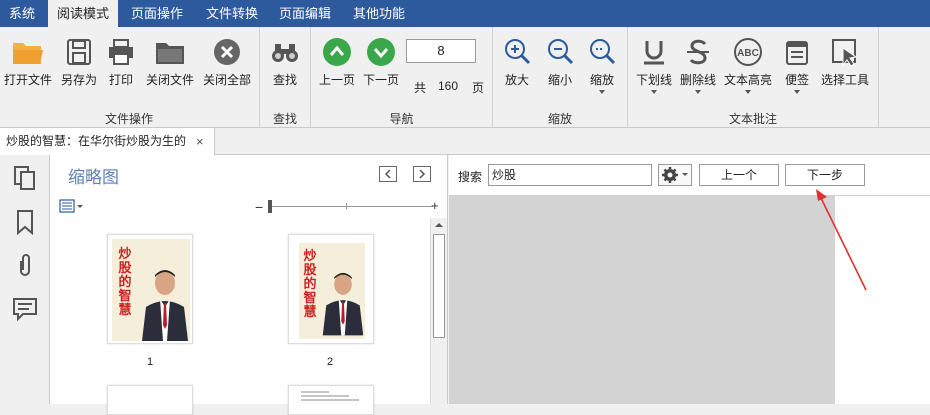 Image resolution: width=930 pixels, height=415 pixels. I want to click on thumbnail-page-number: 2, so click(330, 362).